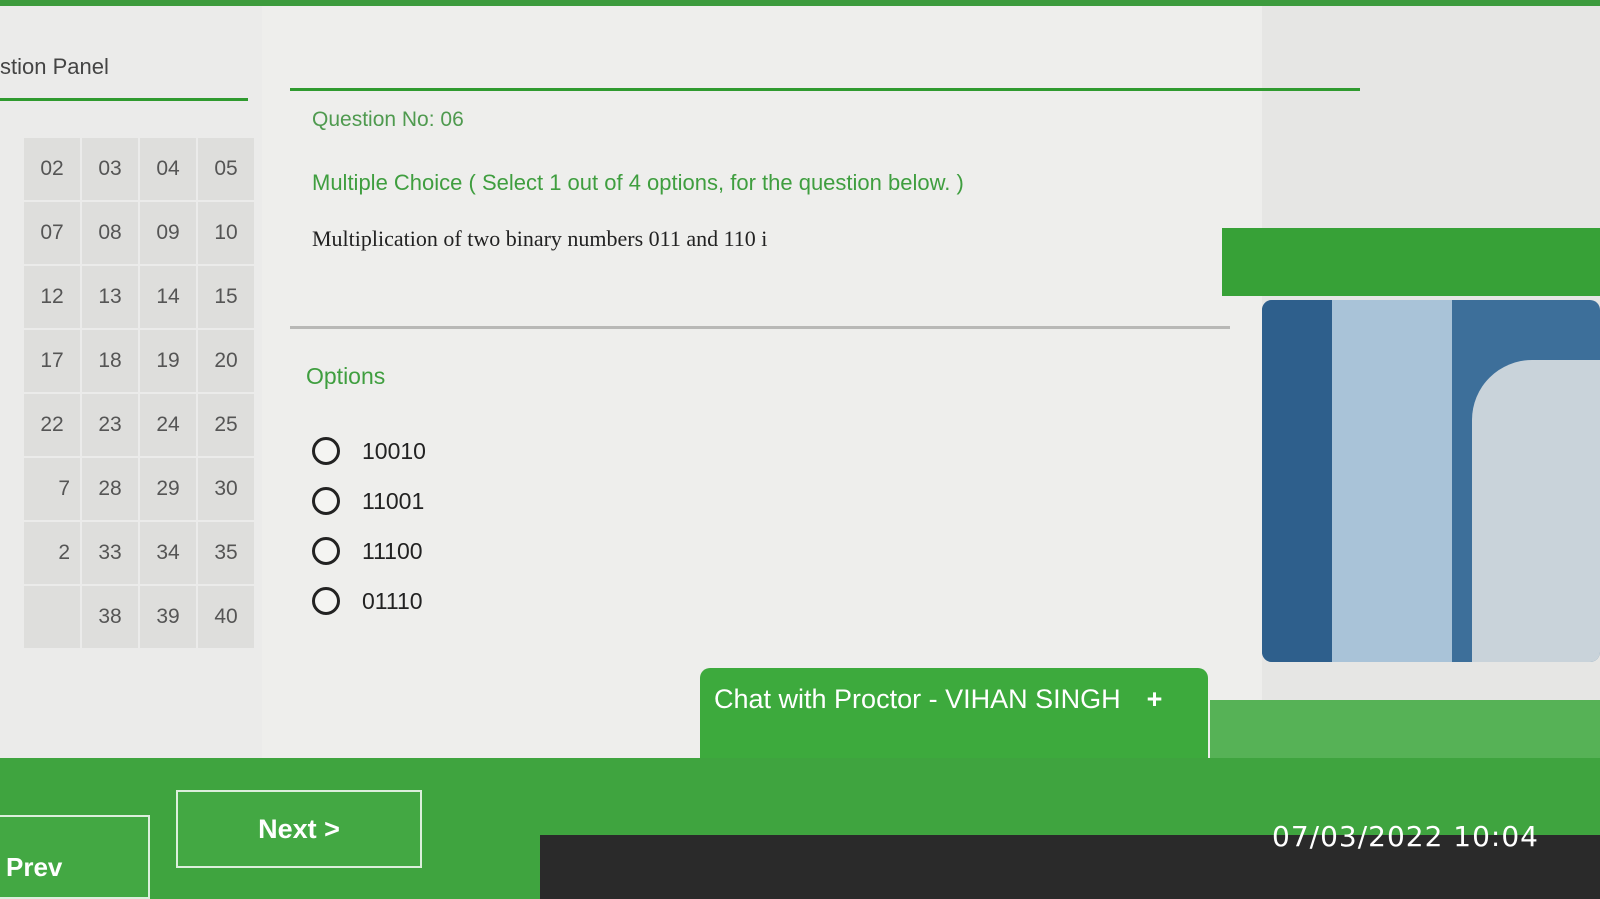 This screenshot has height=899, width=1600. I want to click on question-number-cell: 25, so click(226, 425).